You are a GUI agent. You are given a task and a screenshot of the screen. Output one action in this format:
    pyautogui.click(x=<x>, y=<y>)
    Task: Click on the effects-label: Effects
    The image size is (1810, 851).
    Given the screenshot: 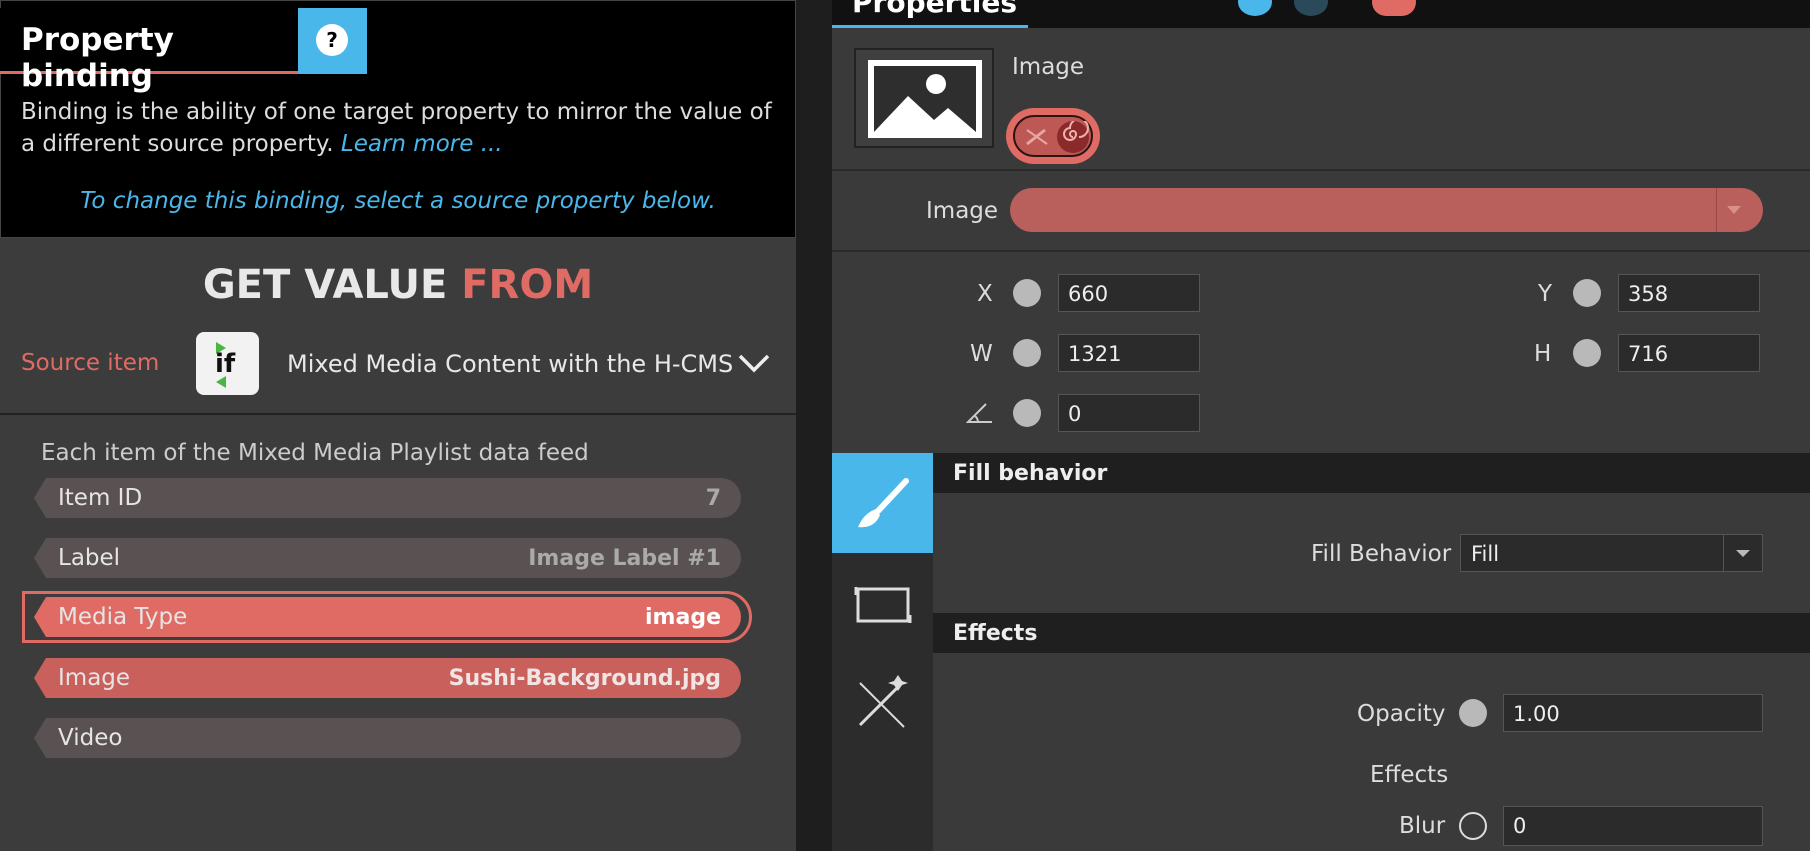 What is the action you would take?
    pyautogui.click(x=1409, y=775)
    